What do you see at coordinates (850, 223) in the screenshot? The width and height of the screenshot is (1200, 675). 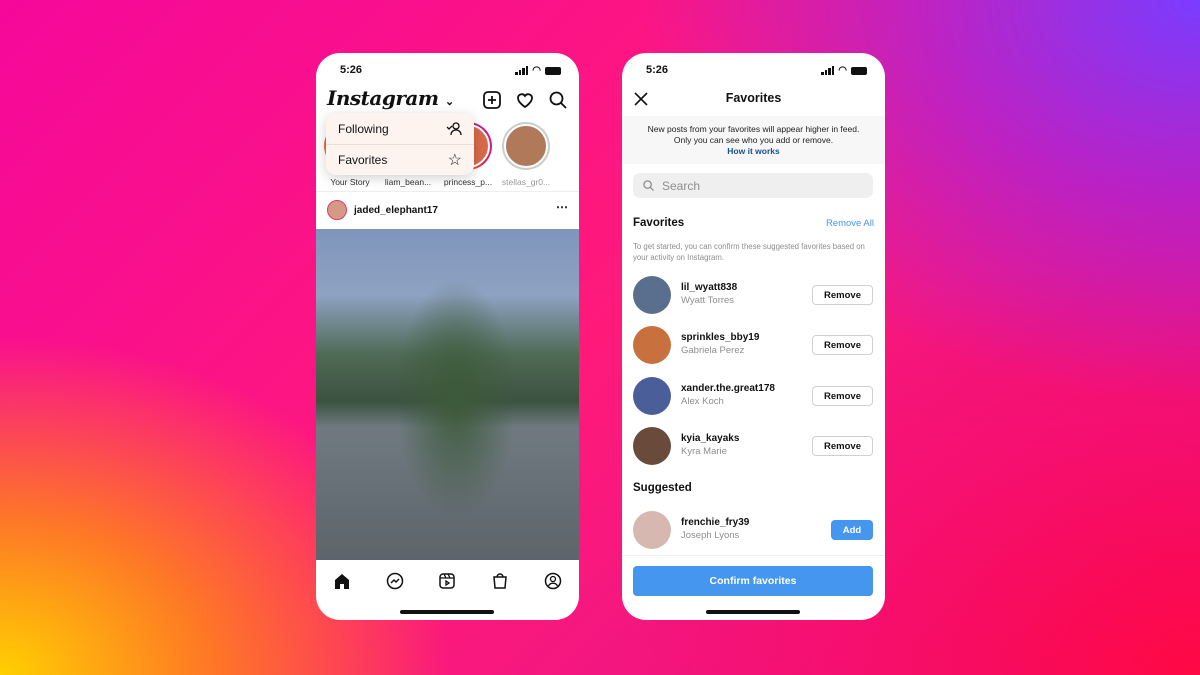 I see `remove-all-button: Remove All` at bounding box center [850, 223].